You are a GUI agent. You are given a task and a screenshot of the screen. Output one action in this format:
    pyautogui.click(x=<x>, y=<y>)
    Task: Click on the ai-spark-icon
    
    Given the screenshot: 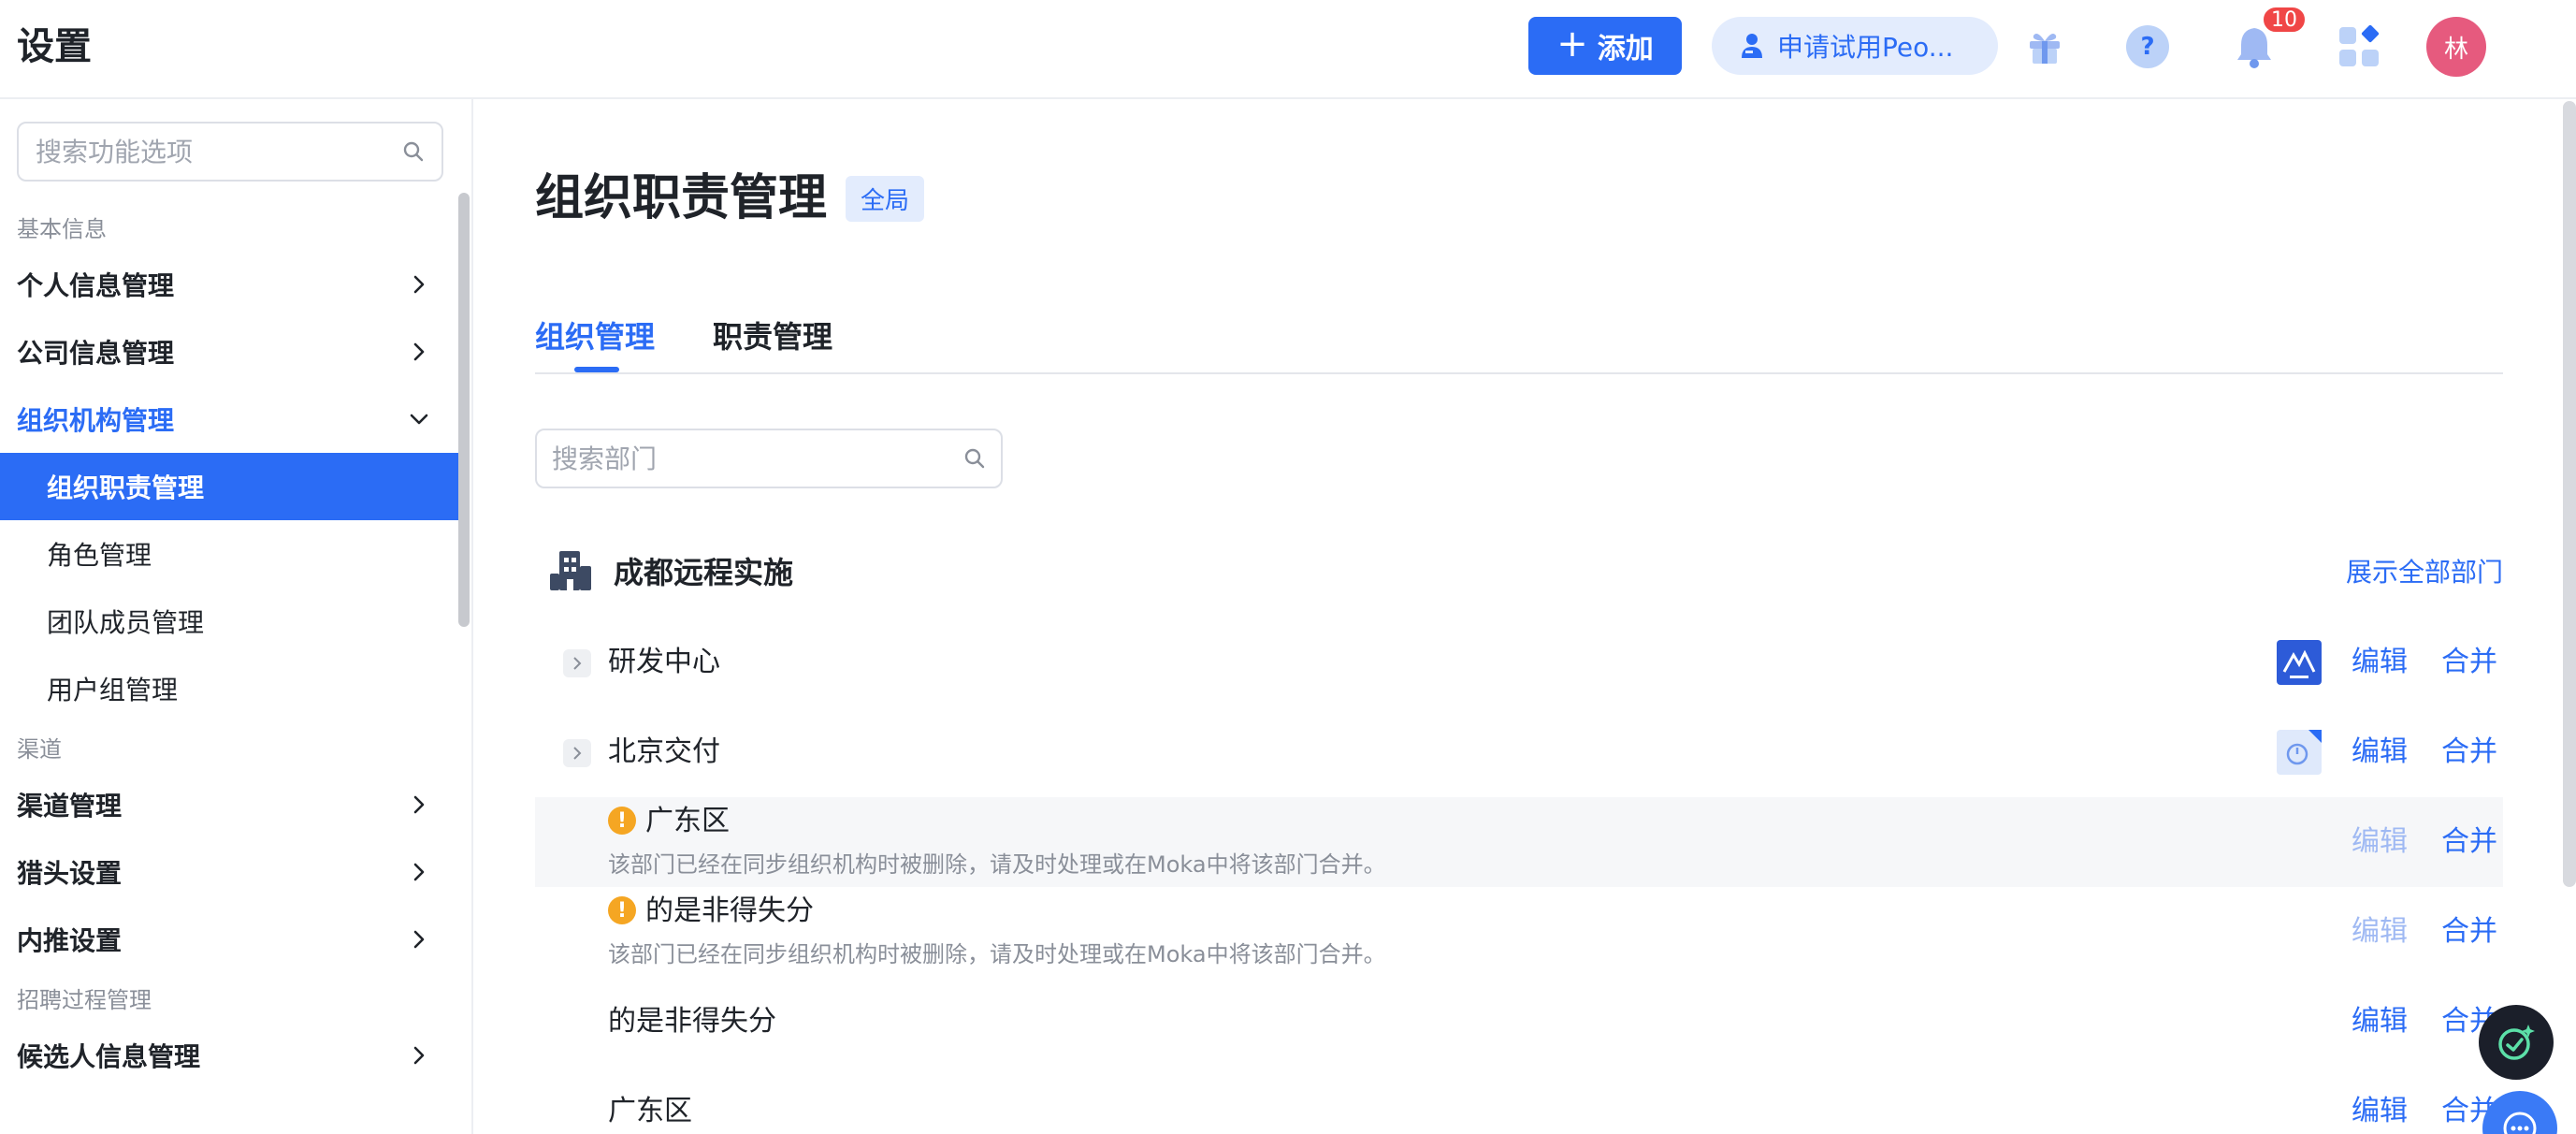 What is the action you would take?
    pyautogui.click(x=2517, y=1042)
    